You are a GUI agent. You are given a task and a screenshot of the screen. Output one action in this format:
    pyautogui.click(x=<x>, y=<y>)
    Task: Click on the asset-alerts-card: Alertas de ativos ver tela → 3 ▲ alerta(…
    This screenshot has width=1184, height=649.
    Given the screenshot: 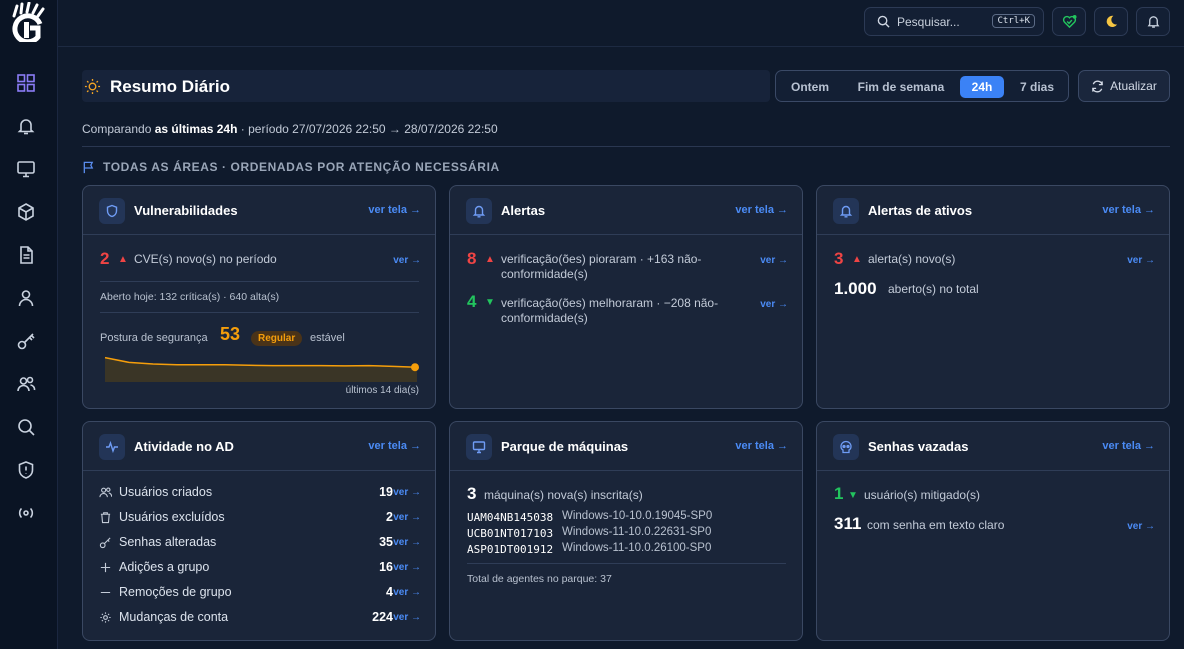 What is the action you would take?
    pyautogui.click(x=993, y=297)
    